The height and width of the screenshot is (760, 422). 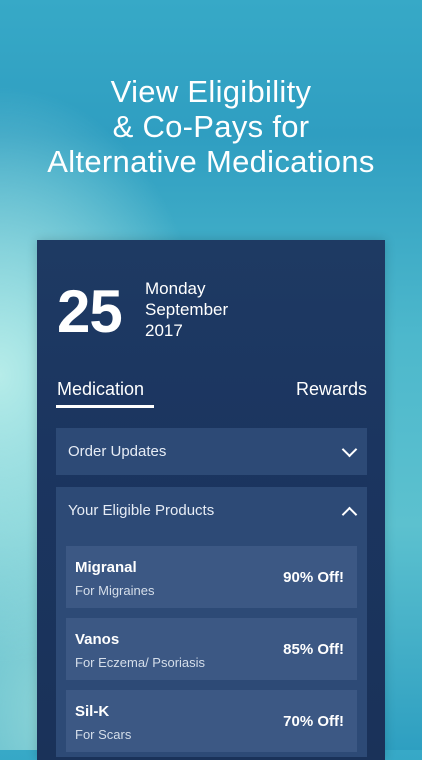 I want to click on order-updates-section: Order Updates, so click(x=211, y=451).